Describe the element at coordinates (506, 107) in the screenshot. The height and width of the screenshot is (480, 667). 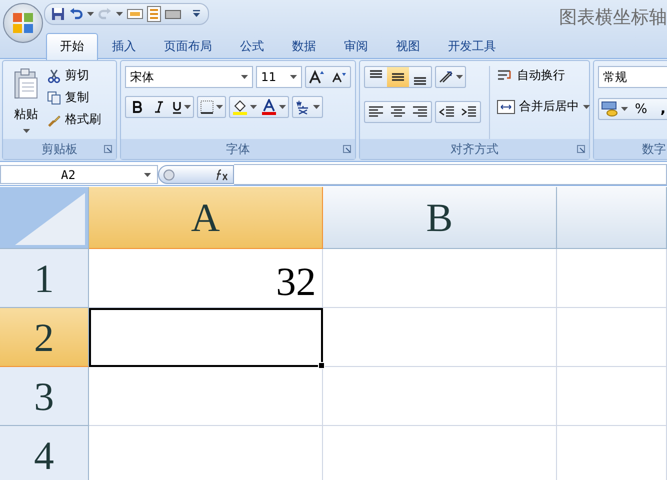
I see `merge-cells-icon` at that location.